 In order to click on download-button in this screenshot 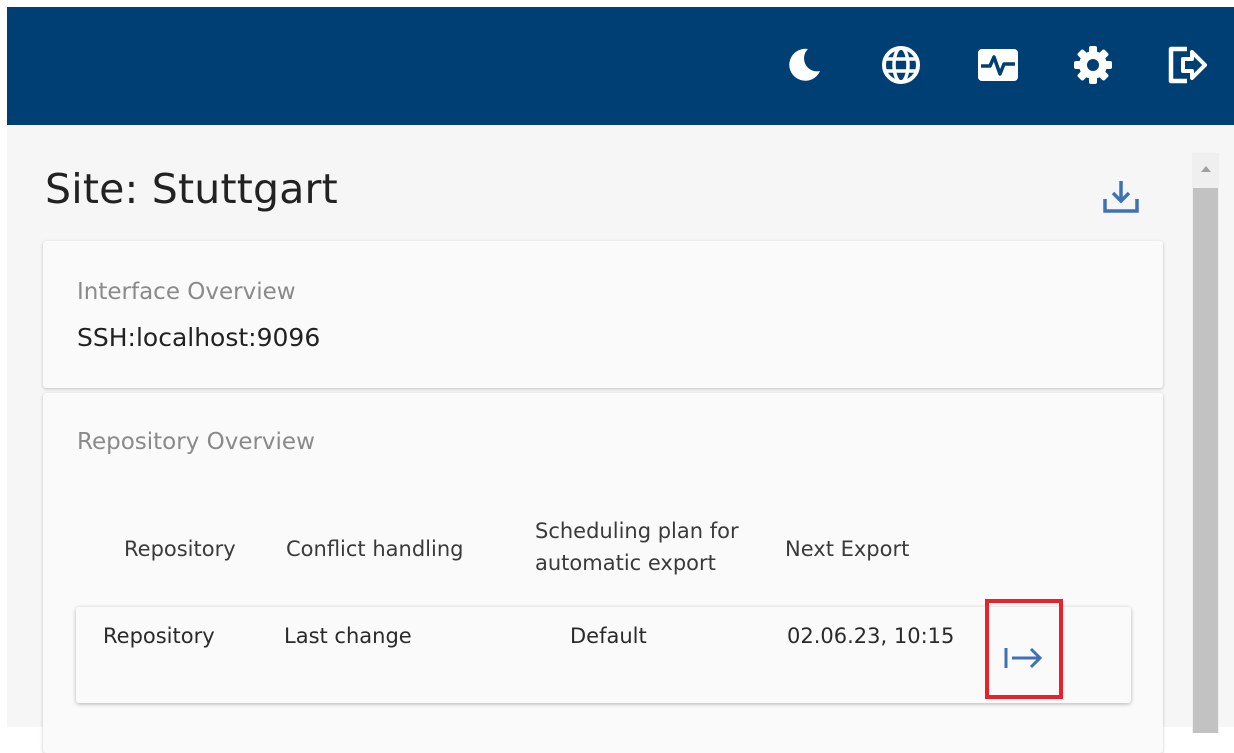, I will do `click(1121, 197)`.